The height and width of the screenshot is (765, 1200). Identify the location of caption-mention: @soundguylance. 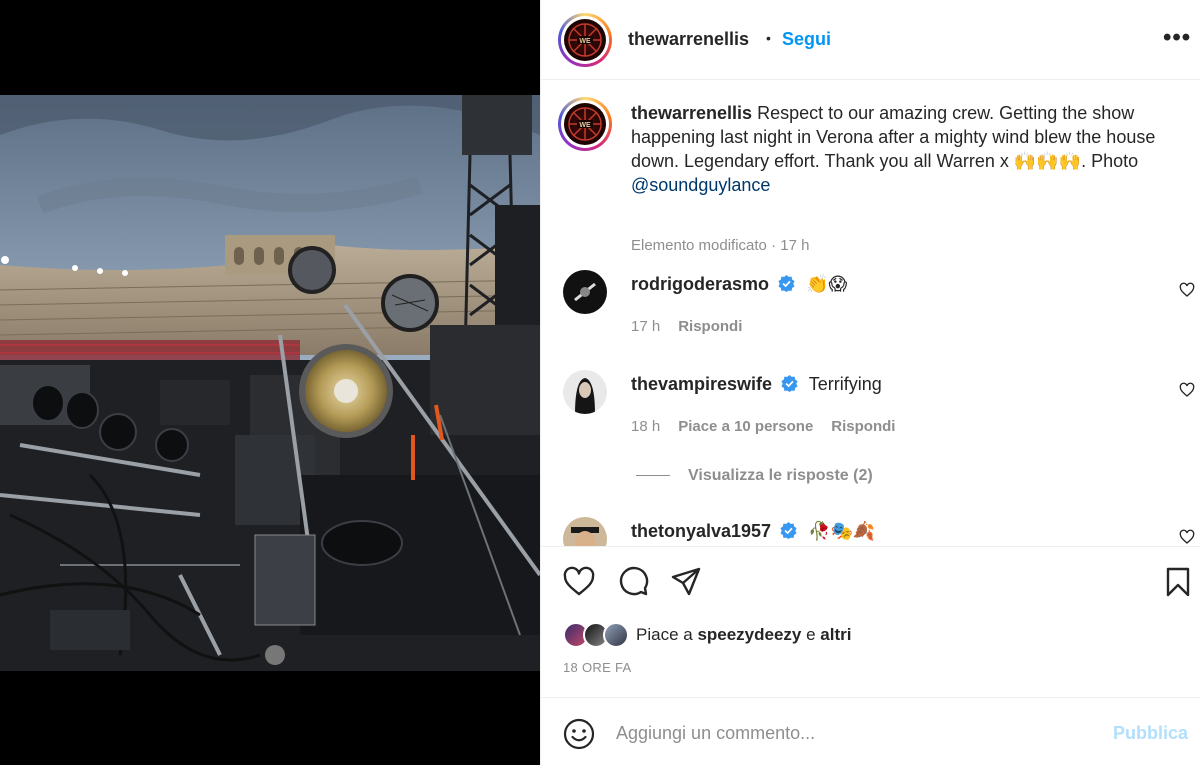
(700, 185).